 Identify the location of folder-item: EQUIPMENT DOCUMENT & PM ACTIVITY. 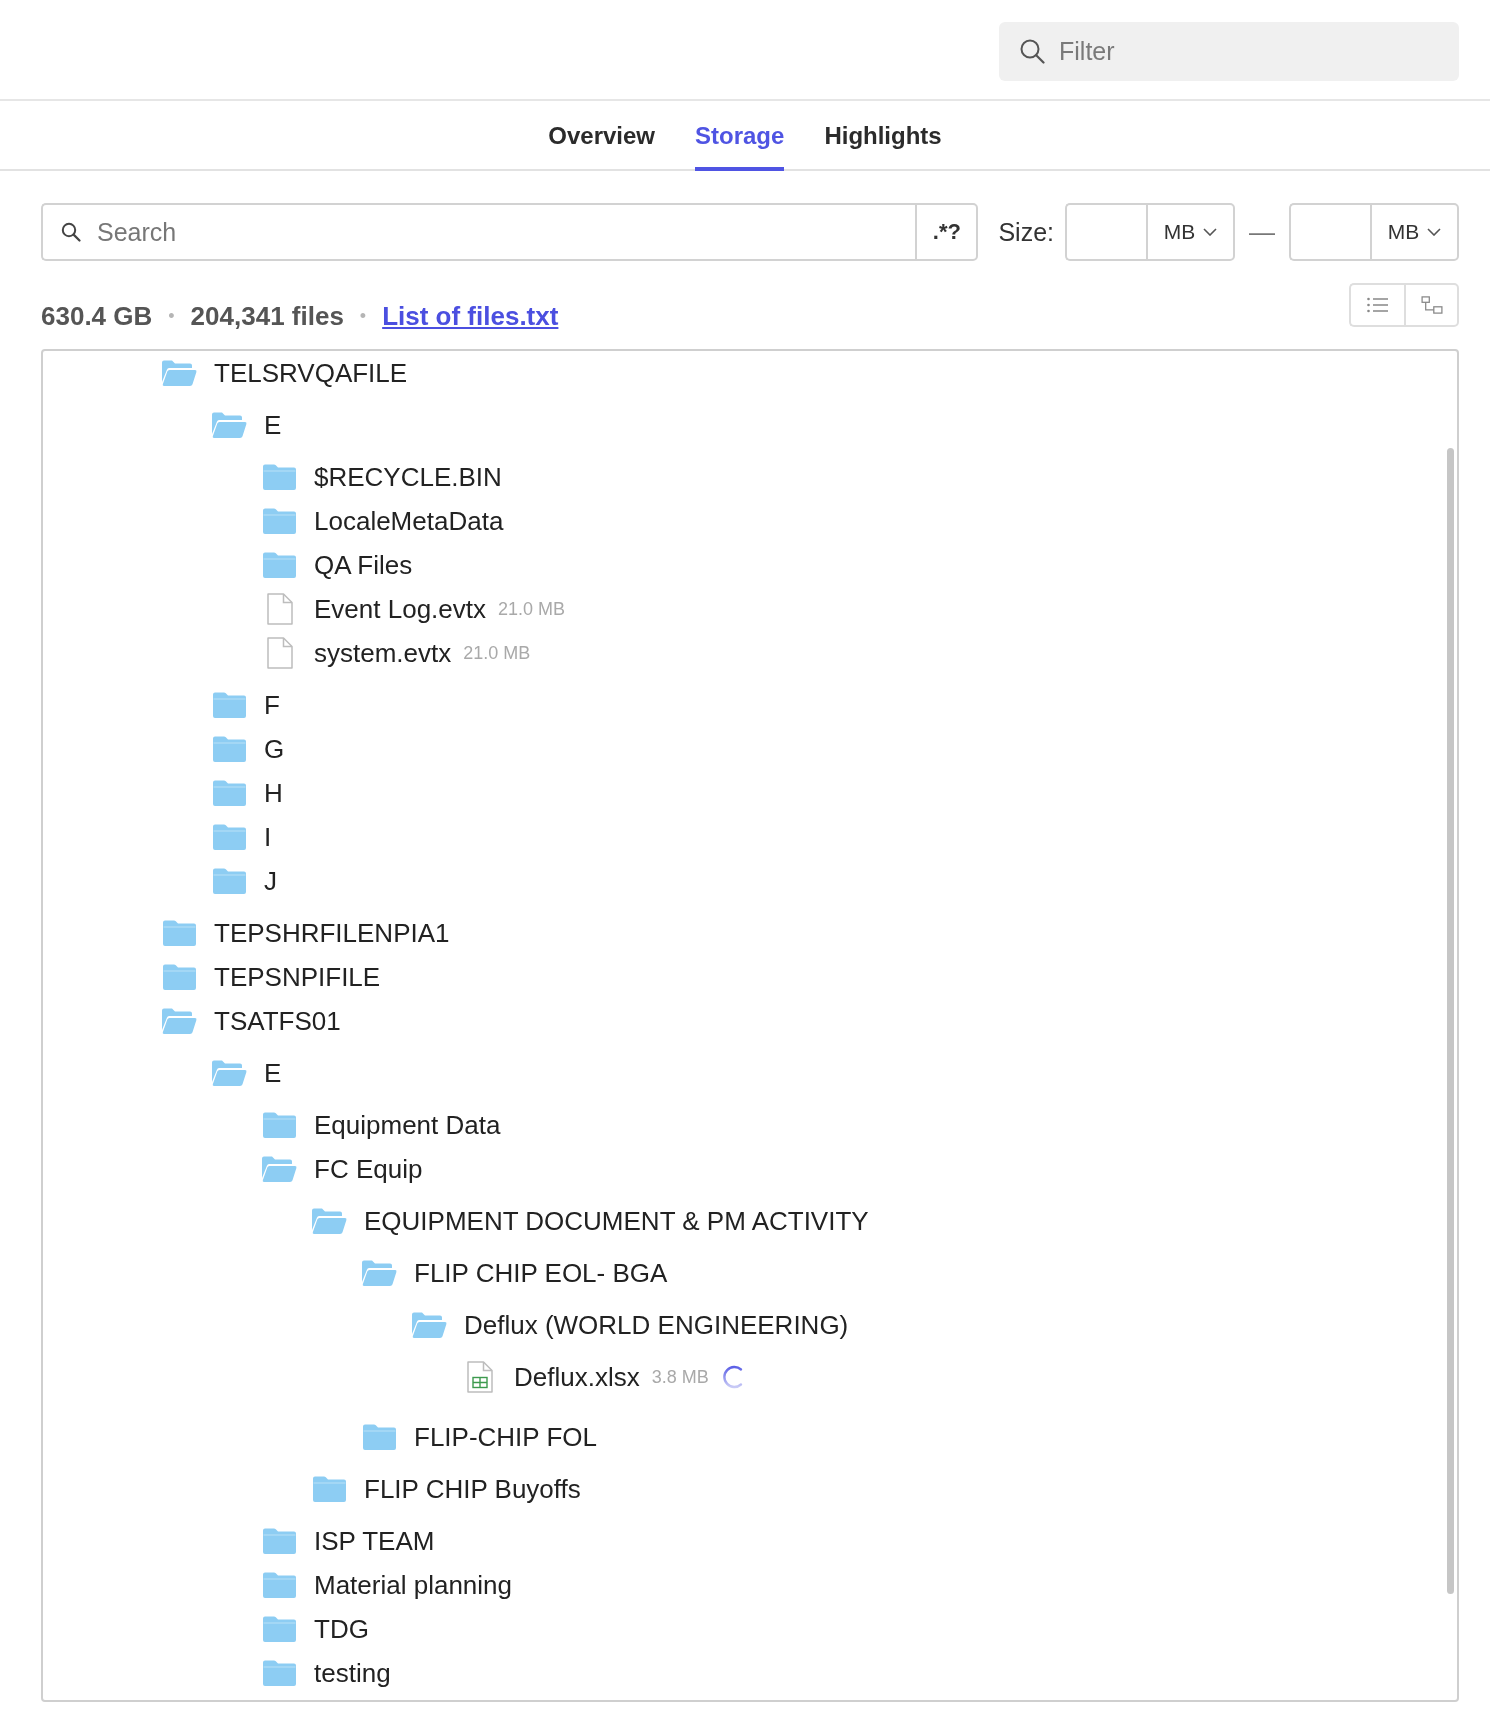
(590, 1221).